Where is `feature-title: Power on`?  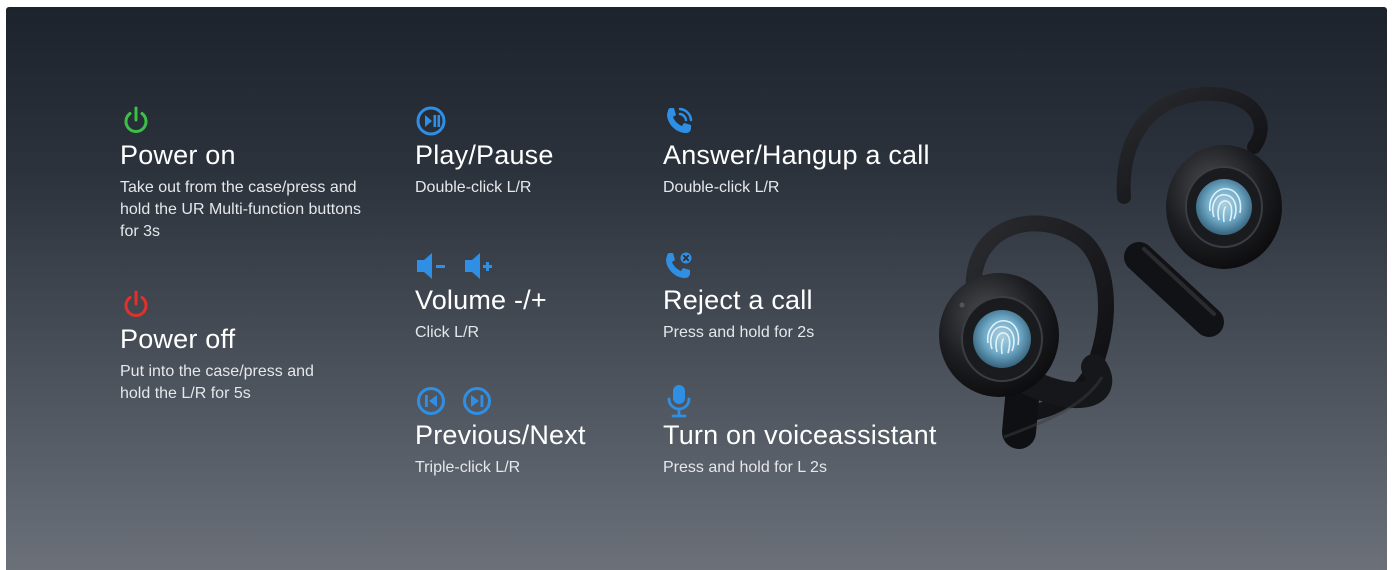 feature-title: Power on is located at coordinates (178, 155).